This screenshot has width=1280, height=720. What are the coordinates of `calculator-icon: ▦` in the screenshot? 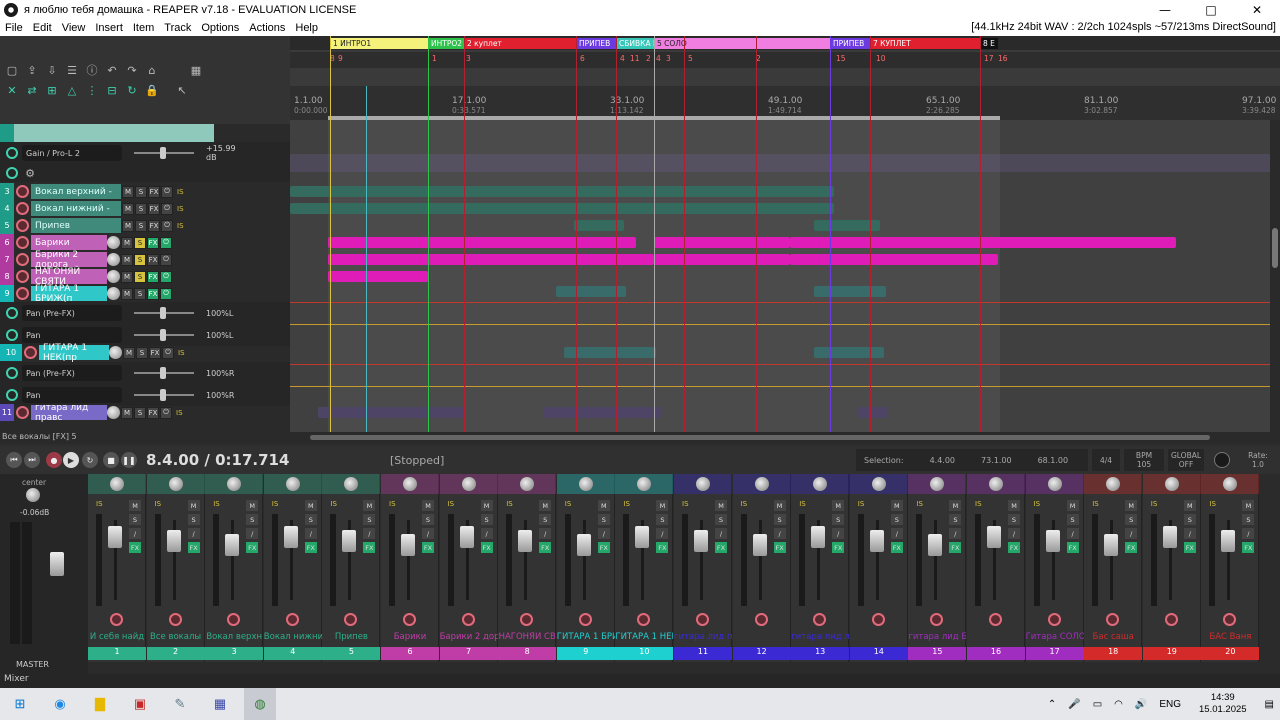 It's located at (220, 704).